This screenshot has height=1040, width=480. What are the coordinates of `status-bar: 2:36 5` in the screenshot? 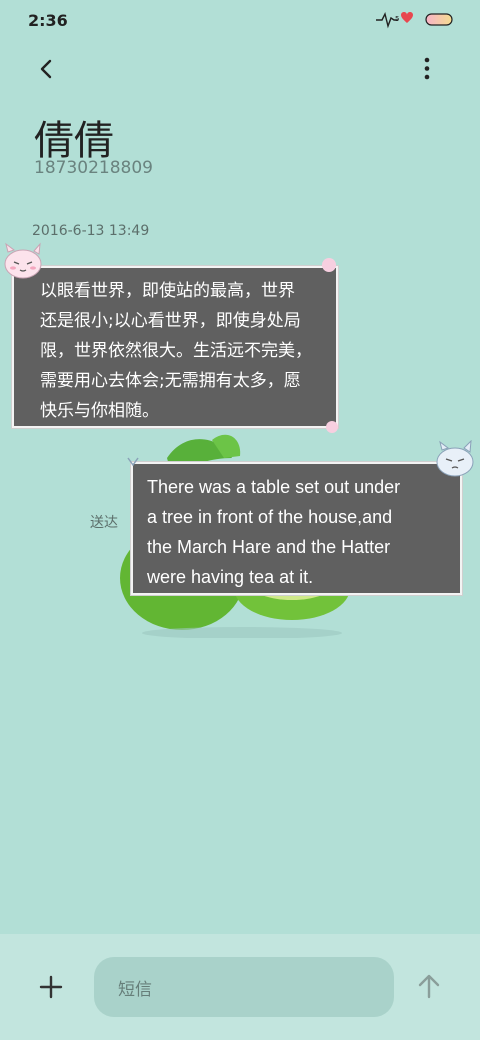 It's located at (240, 20).